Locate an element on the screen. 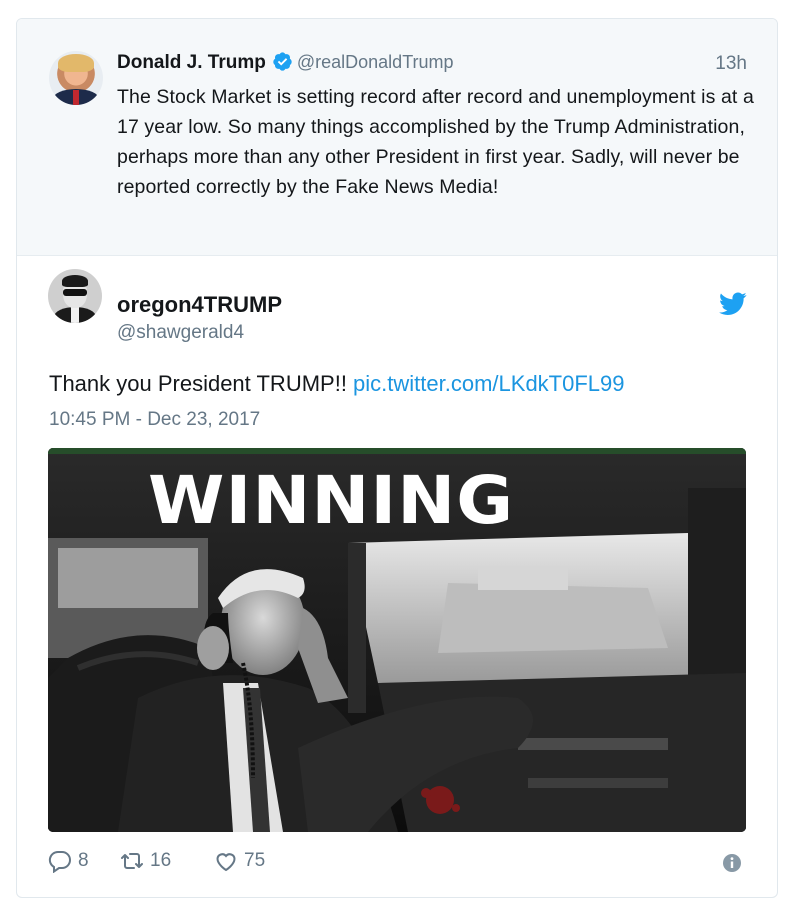 This screenshot has height=919, width=799. main-tweet-timestamp: 10:45 PM - Dec 23, 2017 is located at coordinates (154, 420).